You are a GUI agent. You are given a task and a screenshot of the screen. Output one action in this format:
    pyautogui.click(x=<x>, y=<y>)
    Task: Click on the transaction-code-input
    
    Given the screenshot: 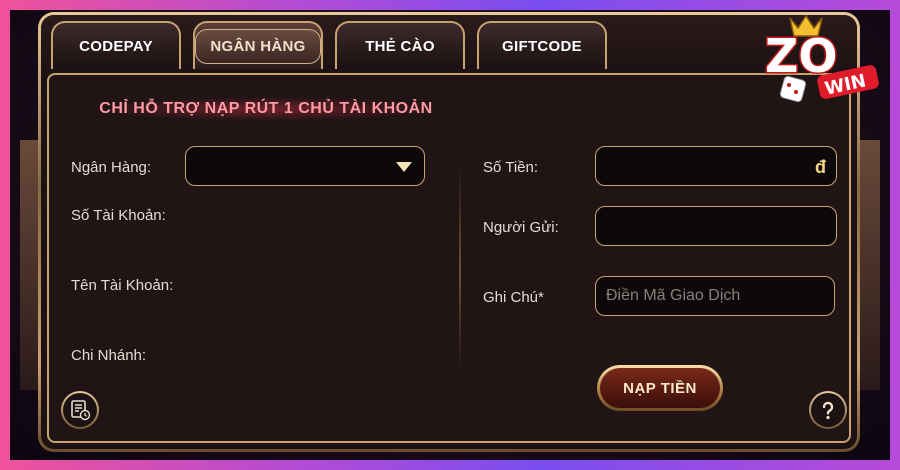 What is the action you would take?
    pyautogui.click(x=715, y=296)
    